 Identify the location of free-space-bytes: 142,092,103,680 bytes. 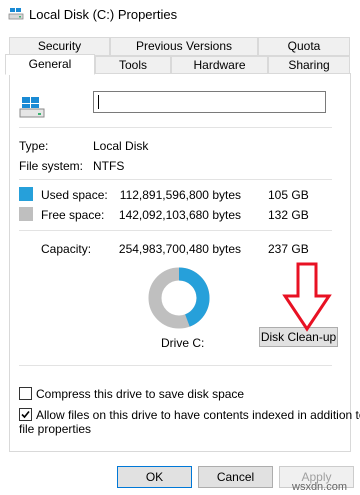
(179, 215).